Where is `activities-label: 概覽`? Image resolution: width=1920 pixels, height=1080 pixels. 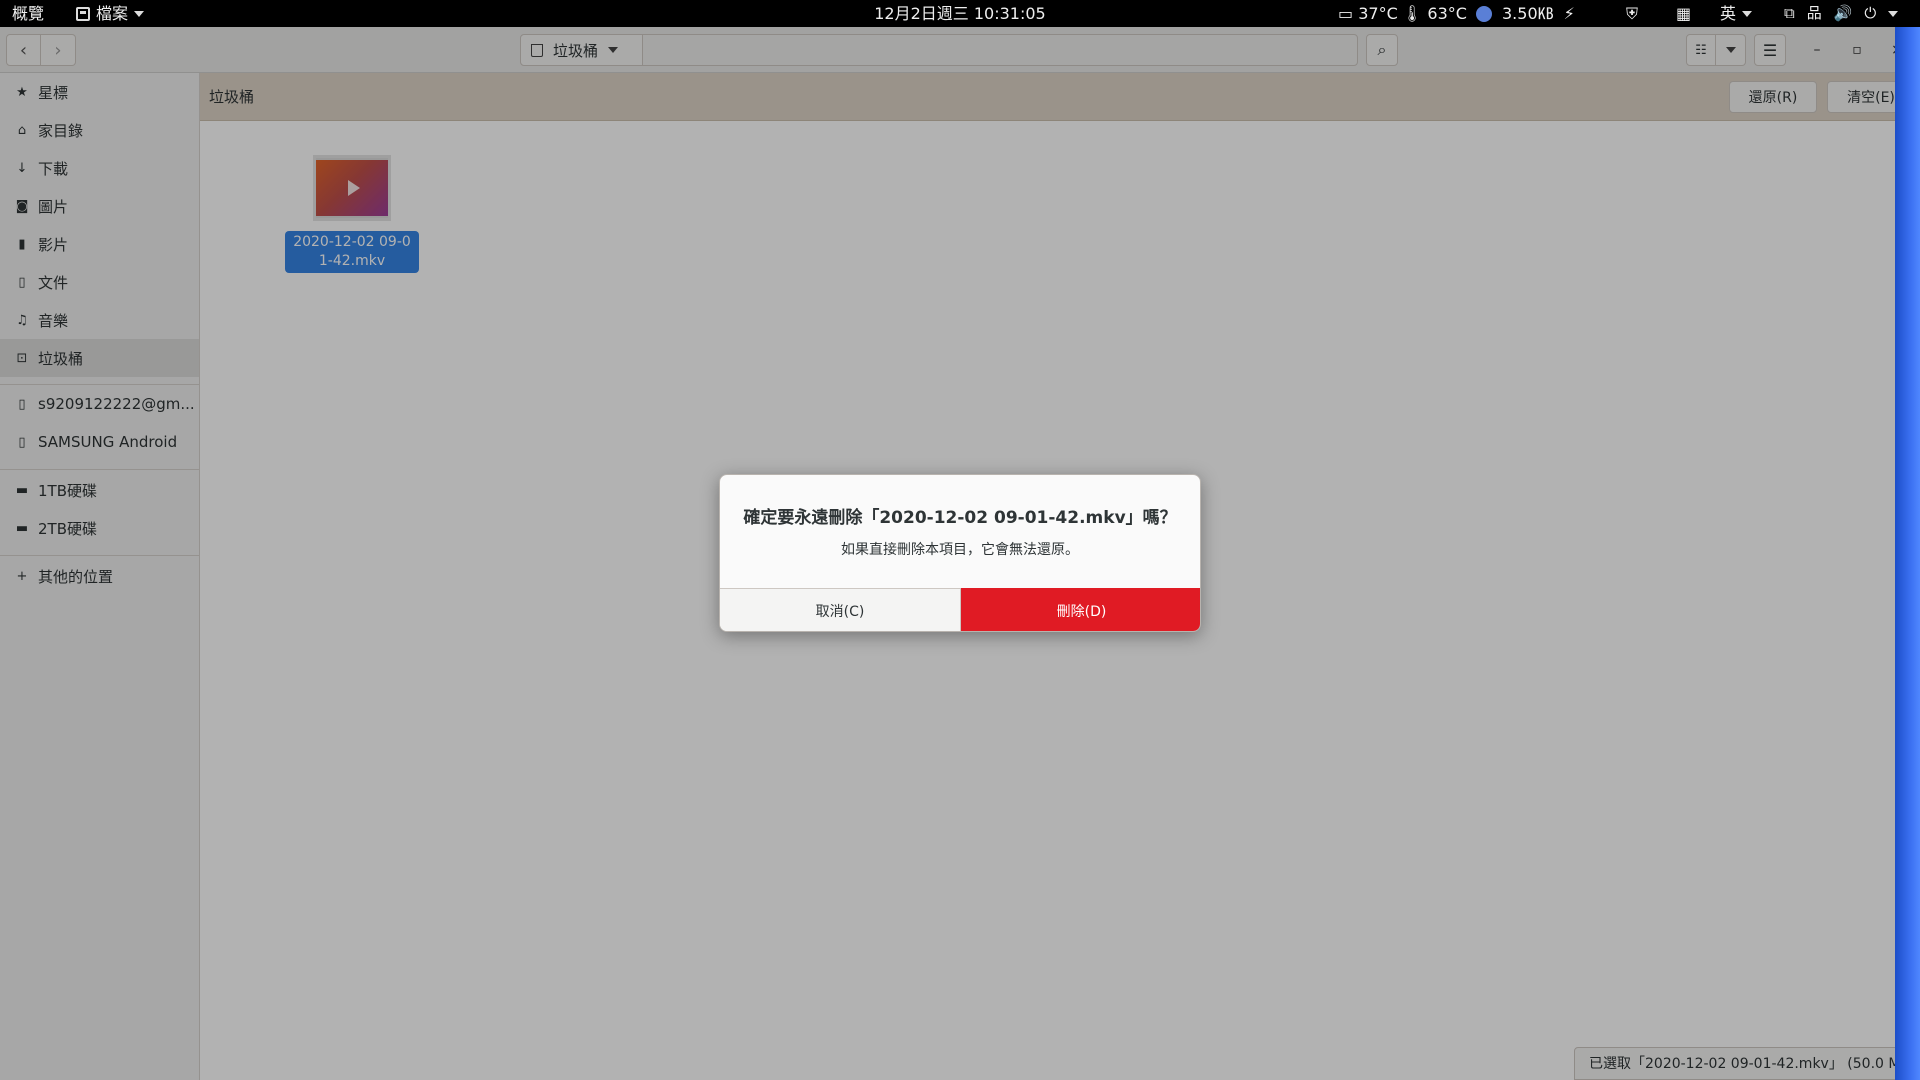
activities-label: 概覽 is located at coordinates (28, 13).